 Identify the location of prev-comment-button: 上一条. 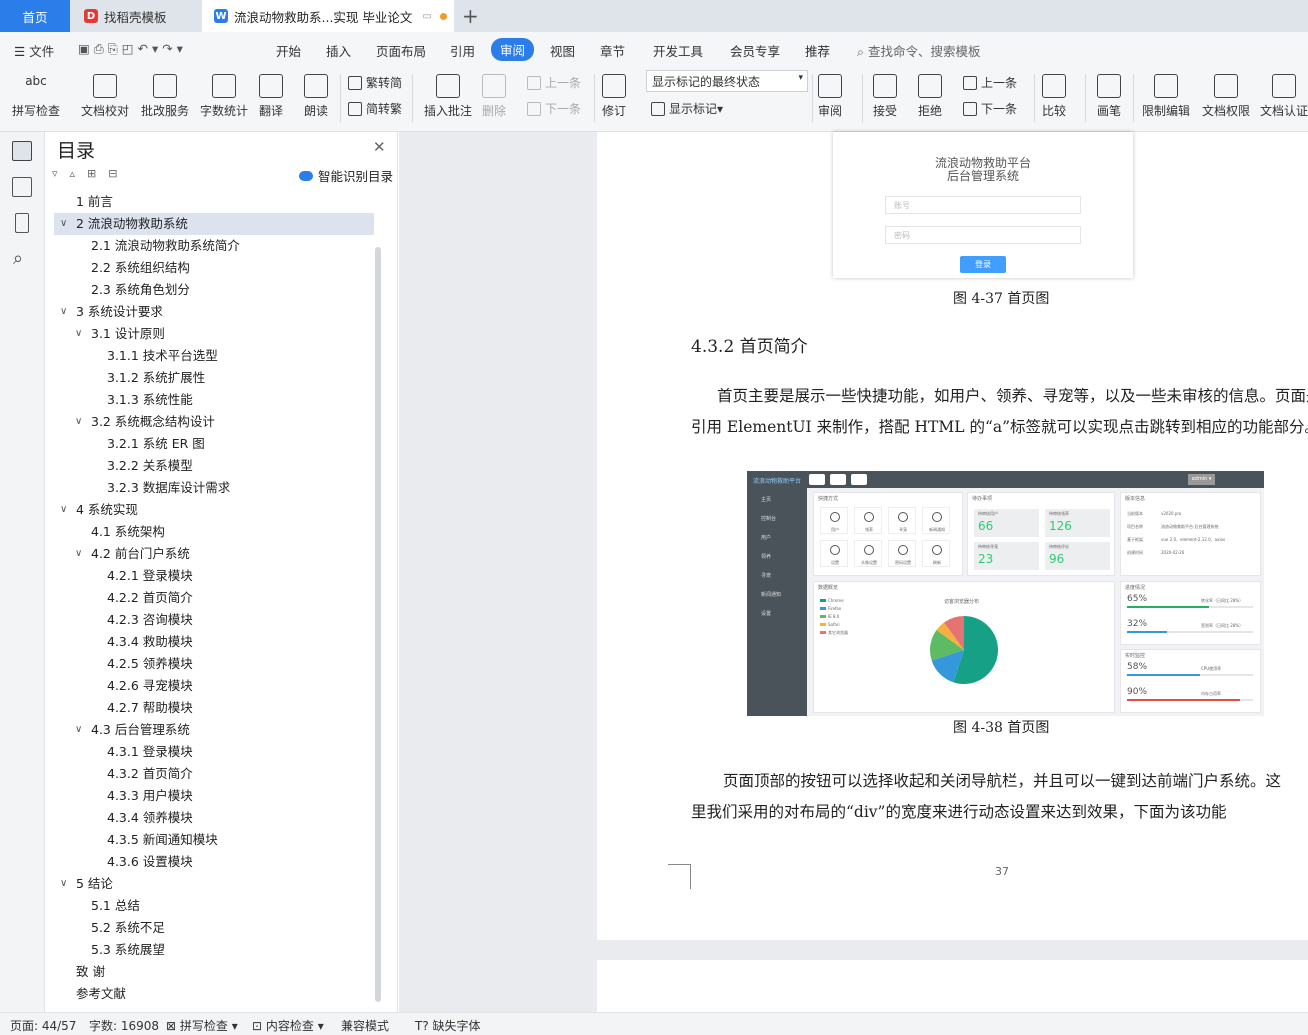
(554, 82).